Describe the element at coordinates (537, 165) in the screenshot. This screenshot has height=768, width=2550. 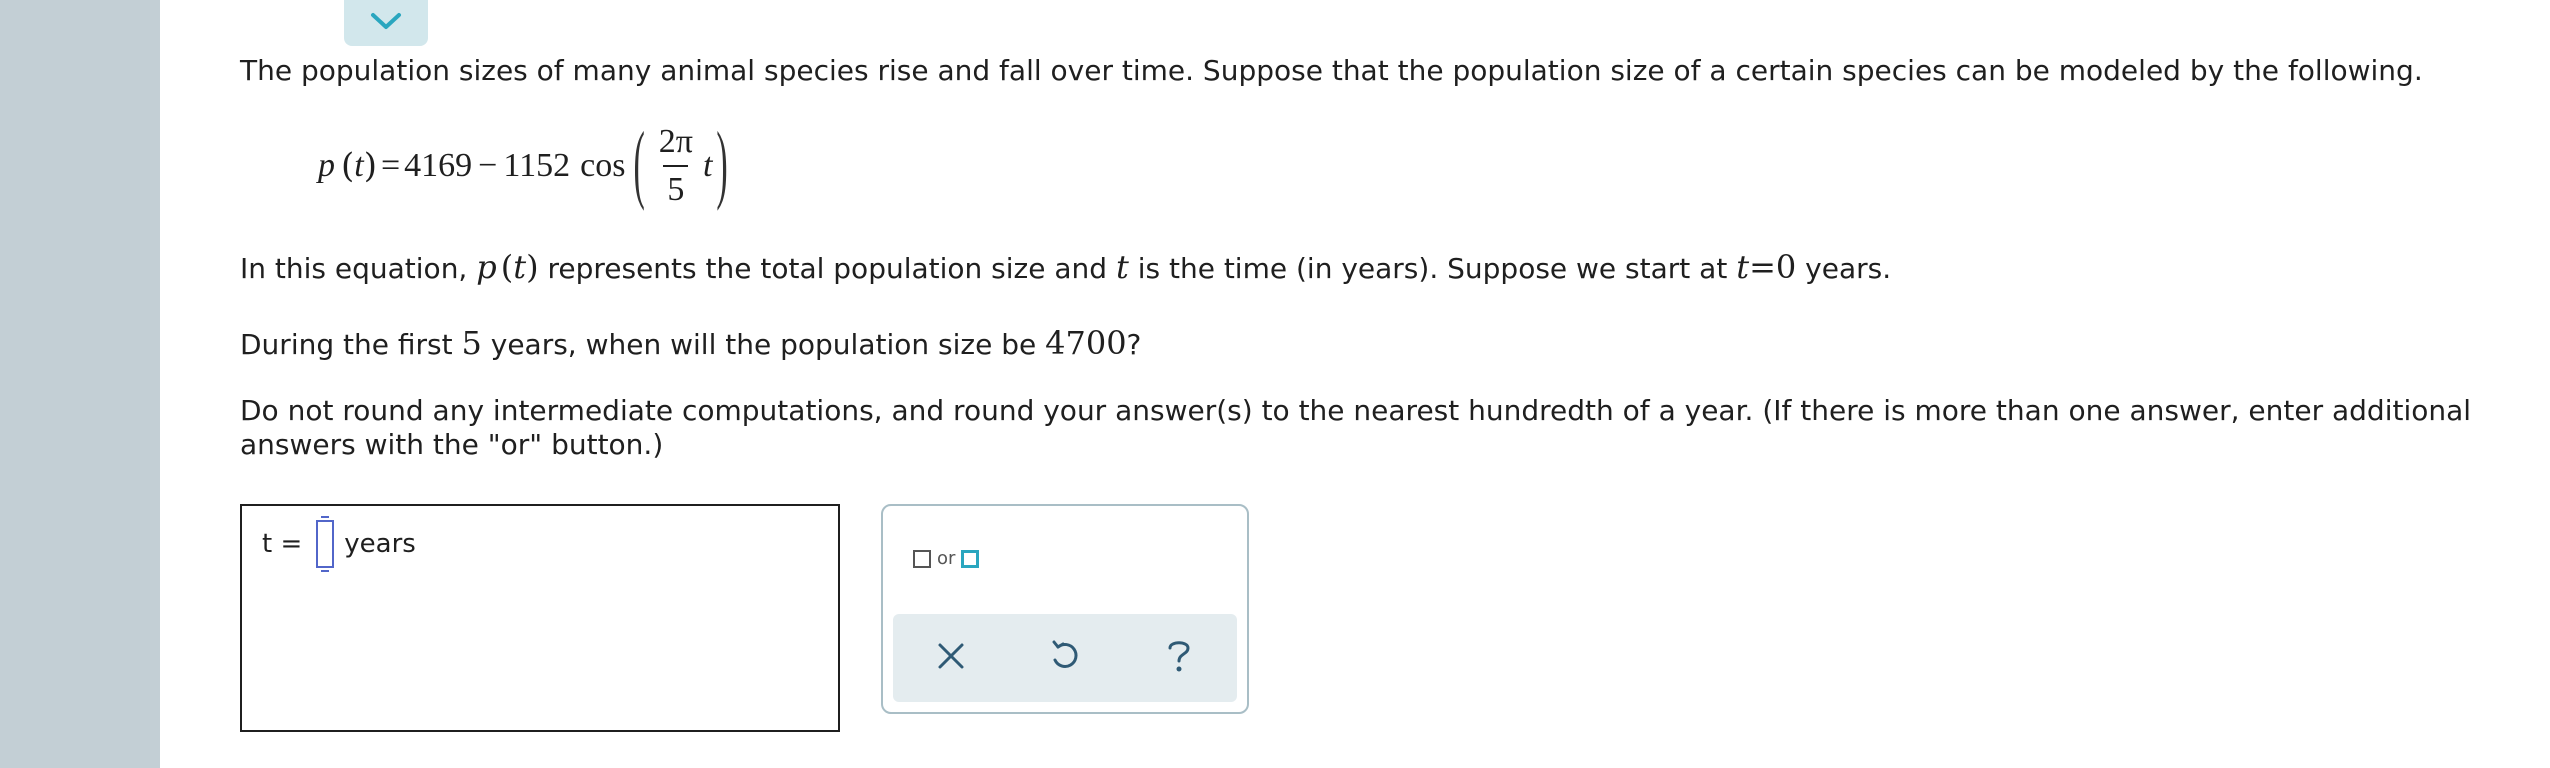
I see `eq-coefficient: 1152` at that location.